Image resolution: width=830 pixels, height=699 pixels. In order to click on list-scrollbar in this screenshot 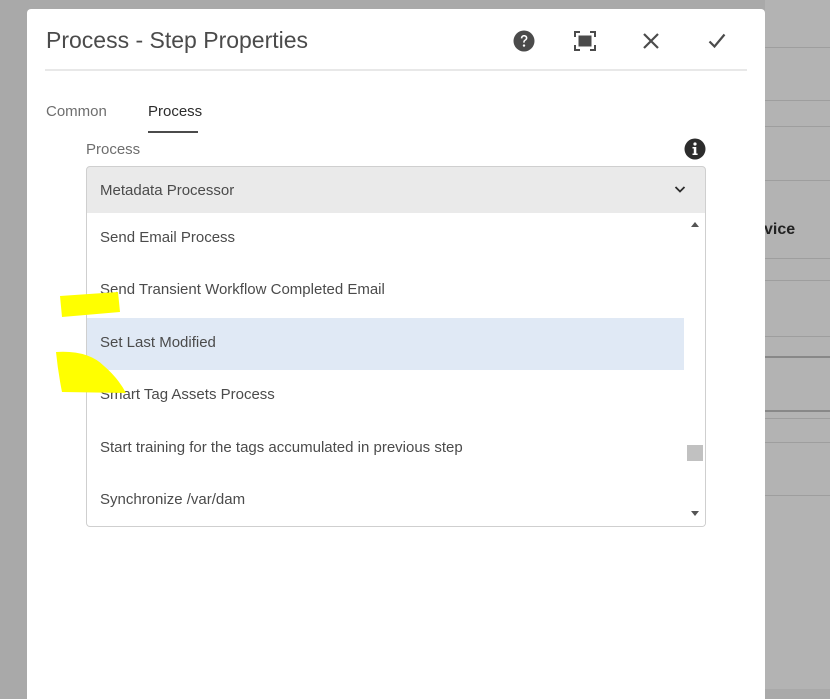, I will do `click(695, 369)`.